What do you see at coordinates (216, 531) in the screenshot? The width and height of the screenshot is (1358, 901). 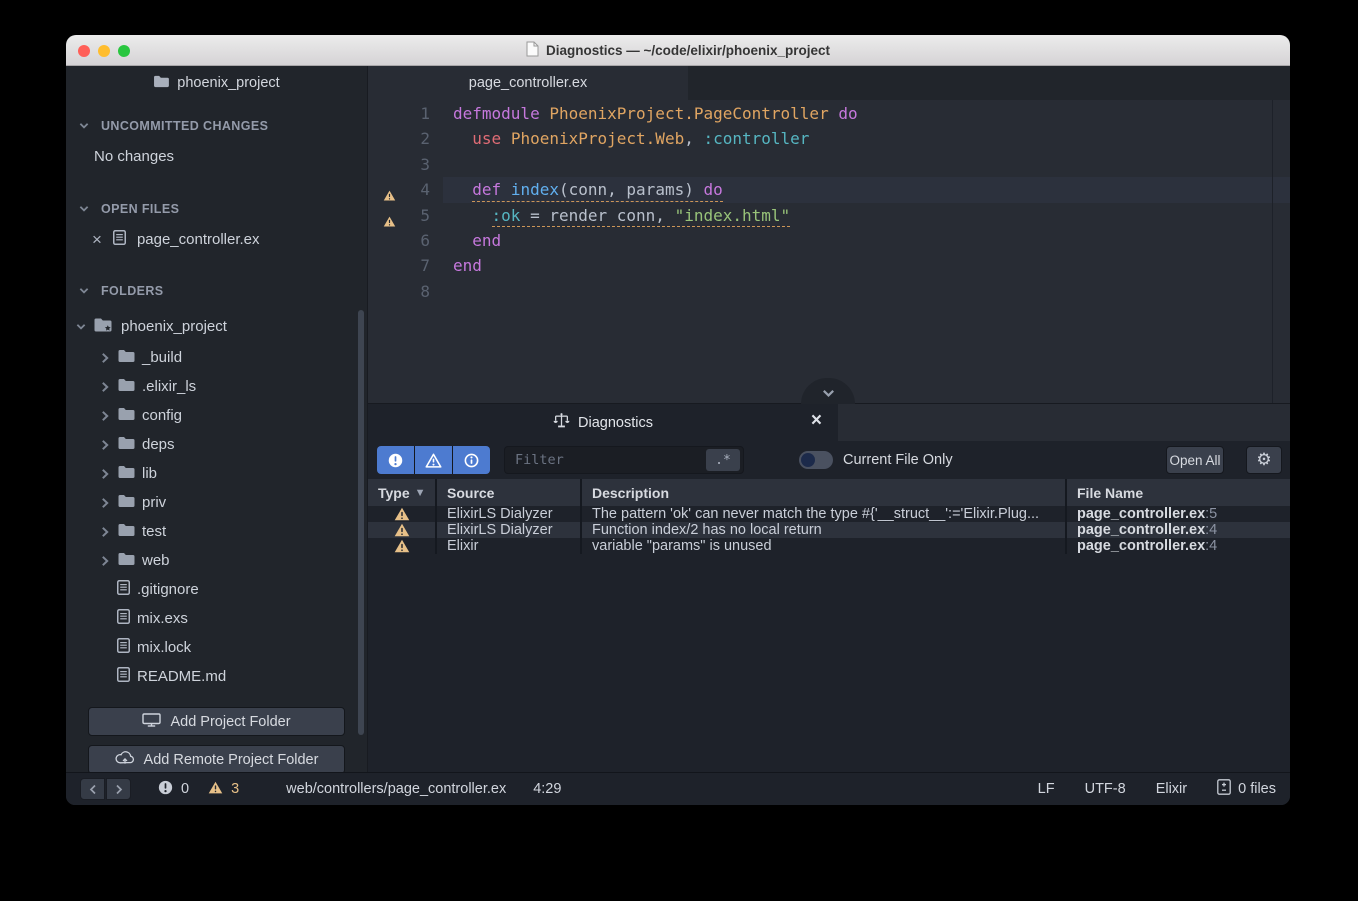 I see `tree-item: test` at bounding box center [216, 531].